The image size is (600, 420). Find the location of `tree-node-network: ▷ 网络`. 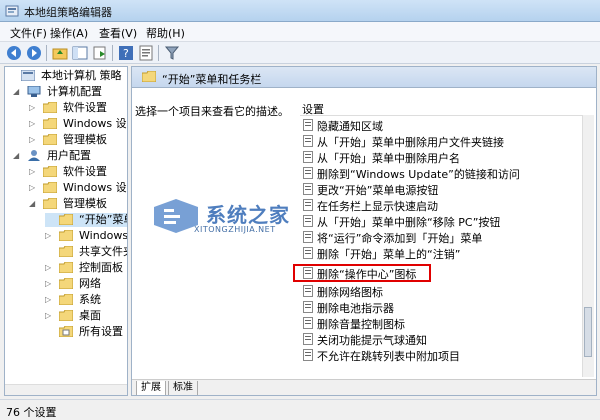

tree-node-network: ▷ 网络 is located at coordinates (73, 284).